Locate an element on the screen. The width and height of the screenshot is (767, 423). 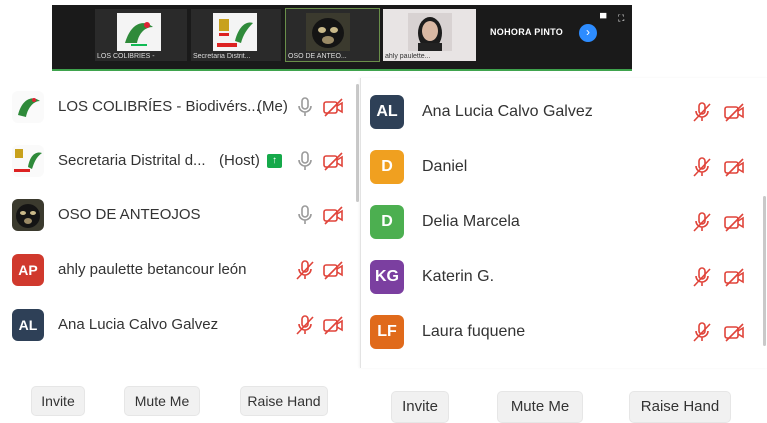
chevron-right-icon: › is located at coordinates (588, 33).